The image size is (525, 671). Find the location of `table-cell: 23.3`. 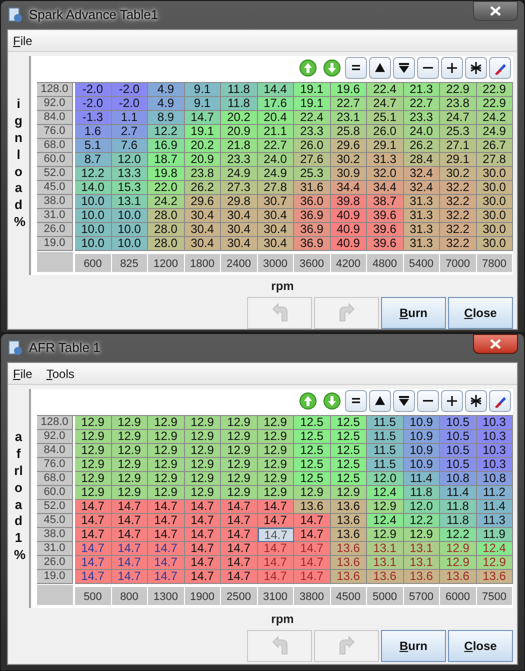

table-cell: 23.3 is located at coordinates (422, 118).